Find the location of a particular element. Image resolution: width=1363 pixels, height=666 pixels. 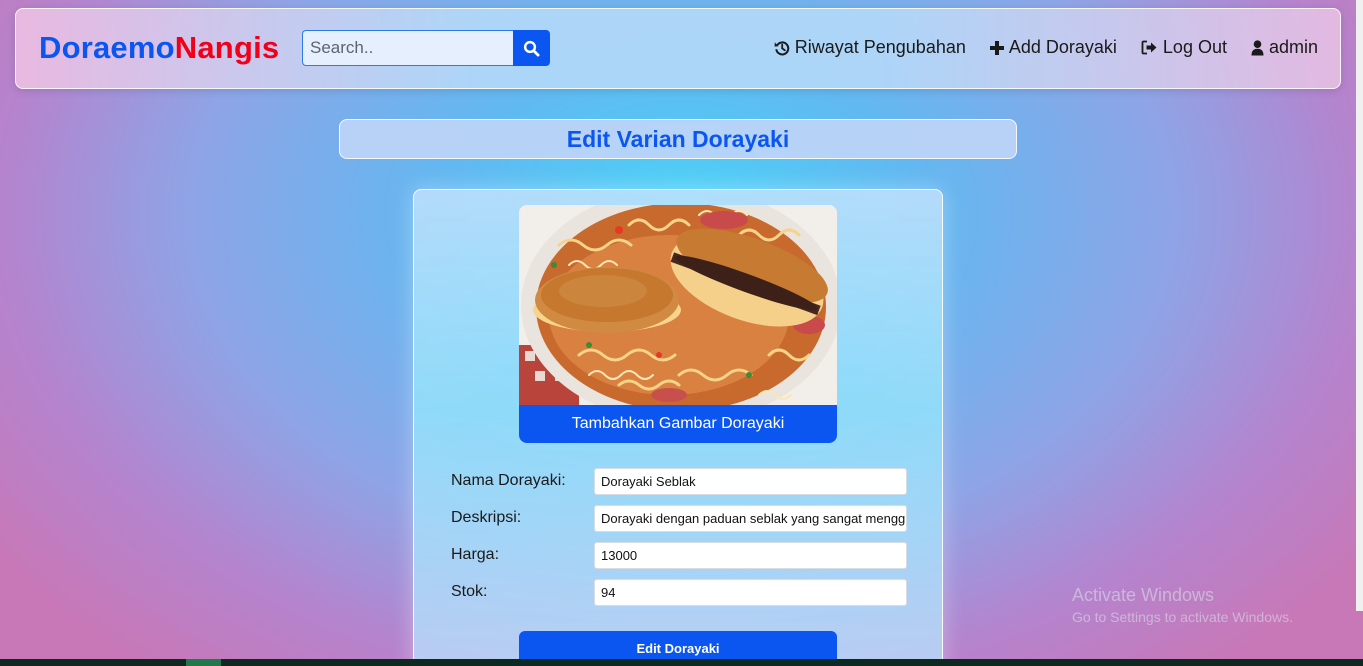

nav-add-dorayaki: Add Dorayaki is located at coordinates (1053, 47).